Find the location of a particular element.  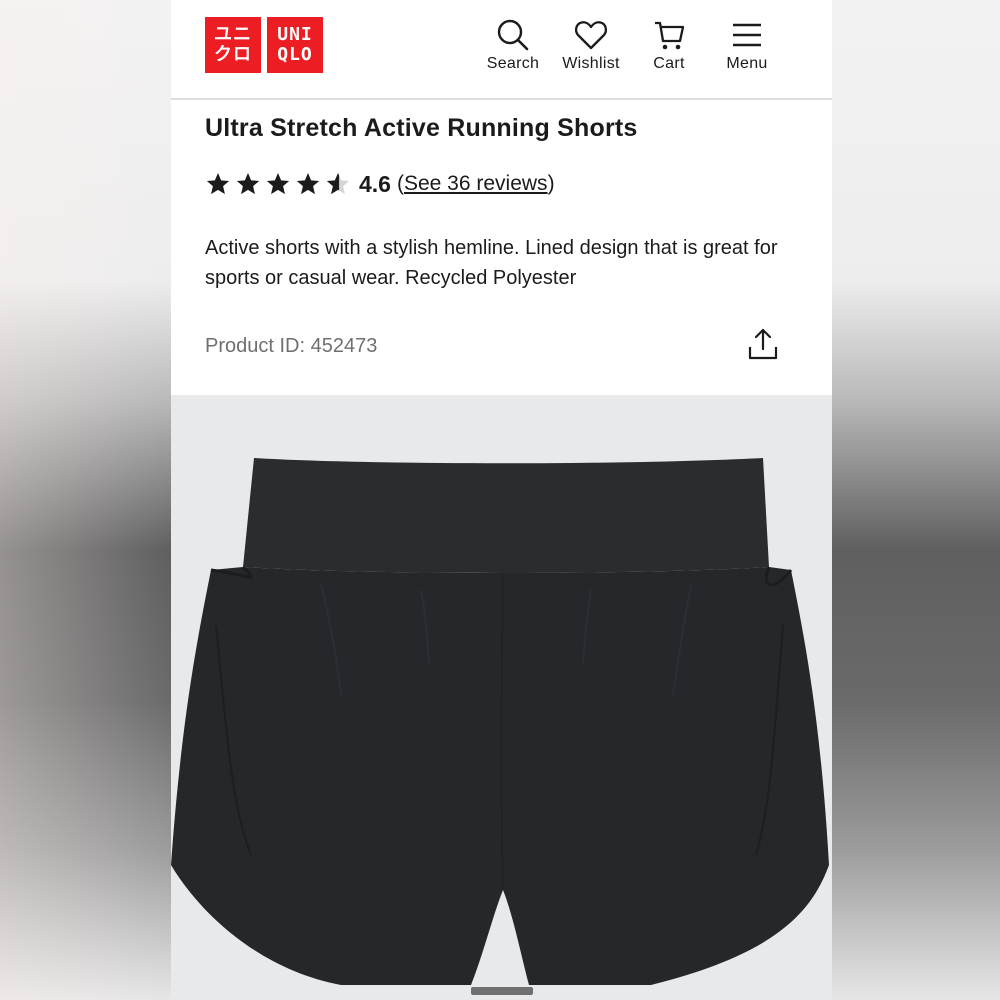

logo-tile-latin: UNI QLO is located at coordinates (295, 45).